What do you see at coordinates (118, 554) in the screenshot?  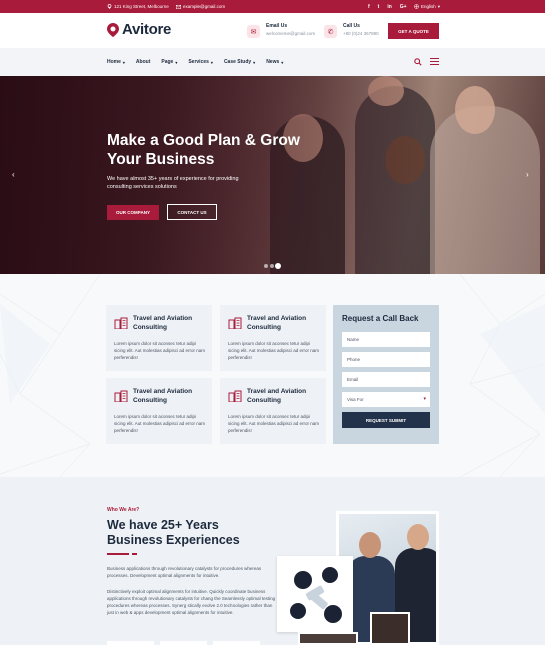 I see `title-underline` at bounding box center [118, 554].